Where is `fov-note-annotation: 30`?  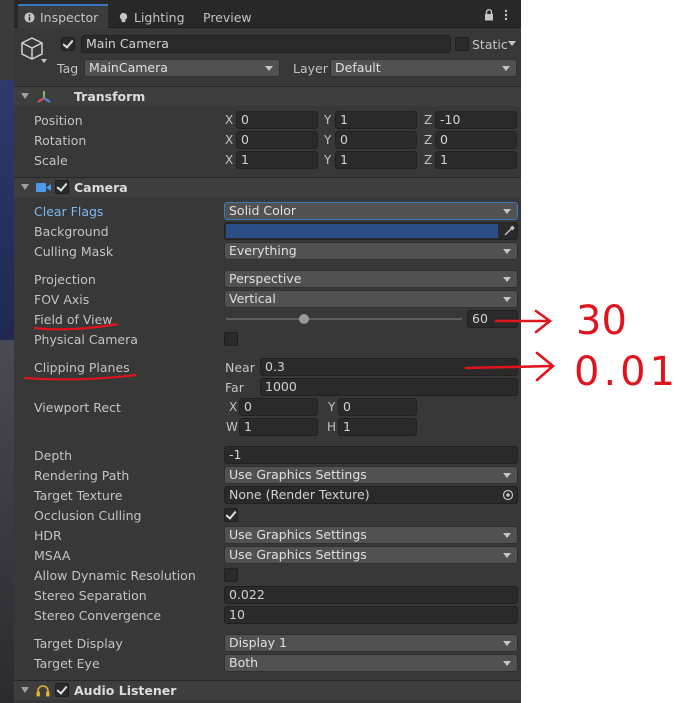
fov-note-annotation: 30 is located at coordinates (601, 321).